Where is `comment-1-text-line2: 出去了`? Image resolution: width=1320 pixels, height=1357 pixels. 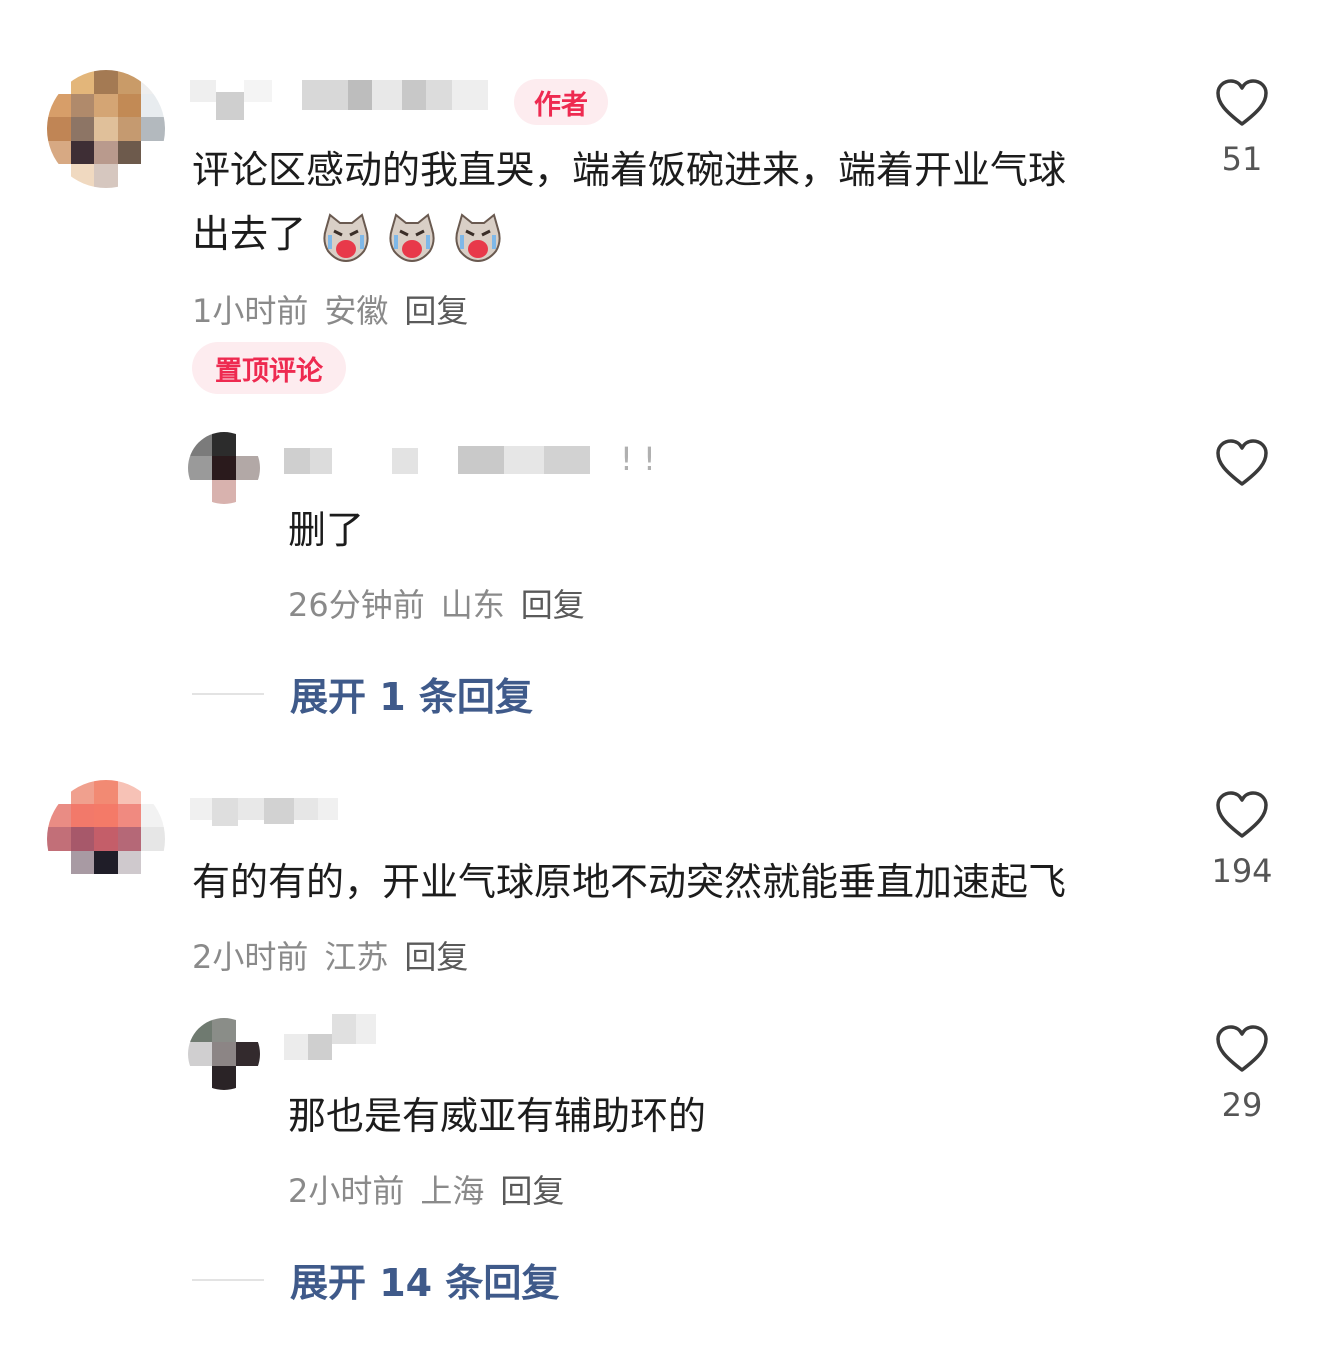
comment-1-text-line2: 出去了 is located at coordinates (629, 234).